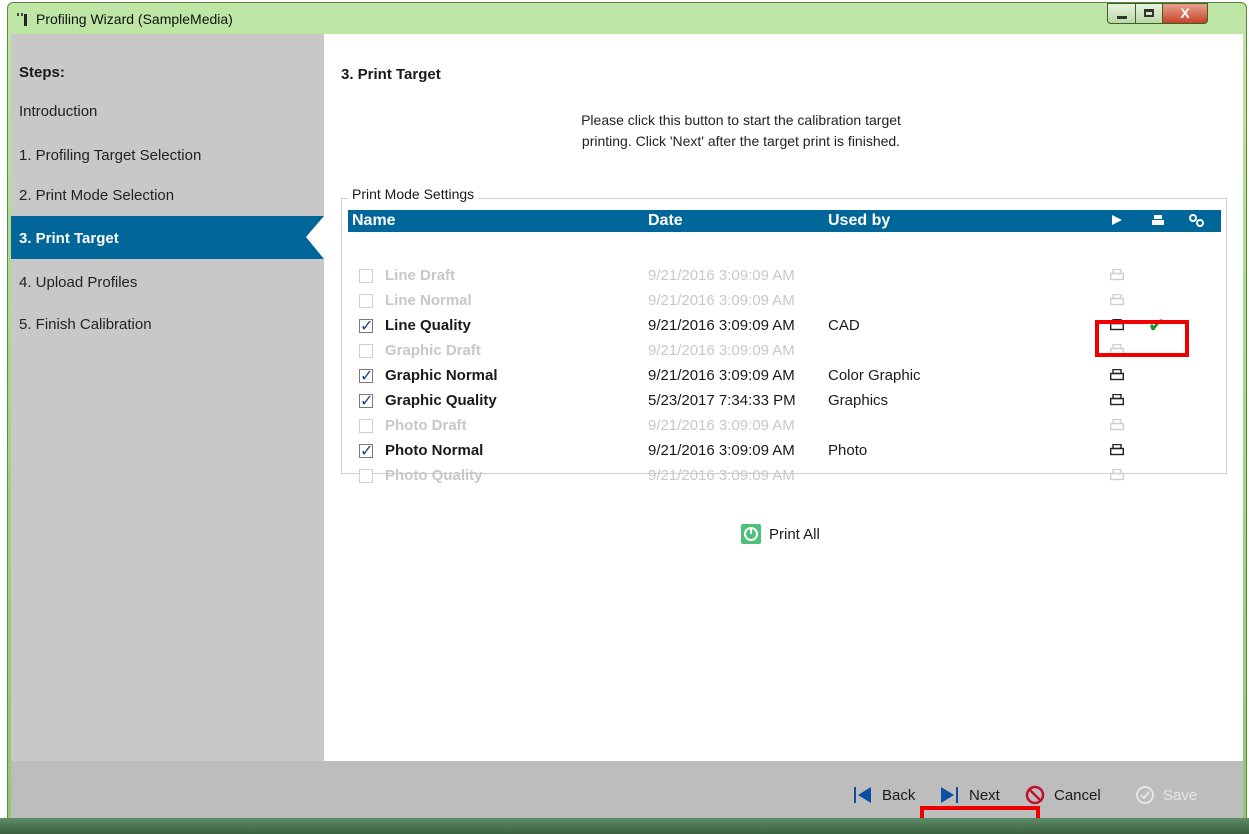 The width and height of the screenshot is (1249, 834). I want to click on table-row: Line Quality9/21/2016 3:09:09 AMCAD✔, so click(784, 326).